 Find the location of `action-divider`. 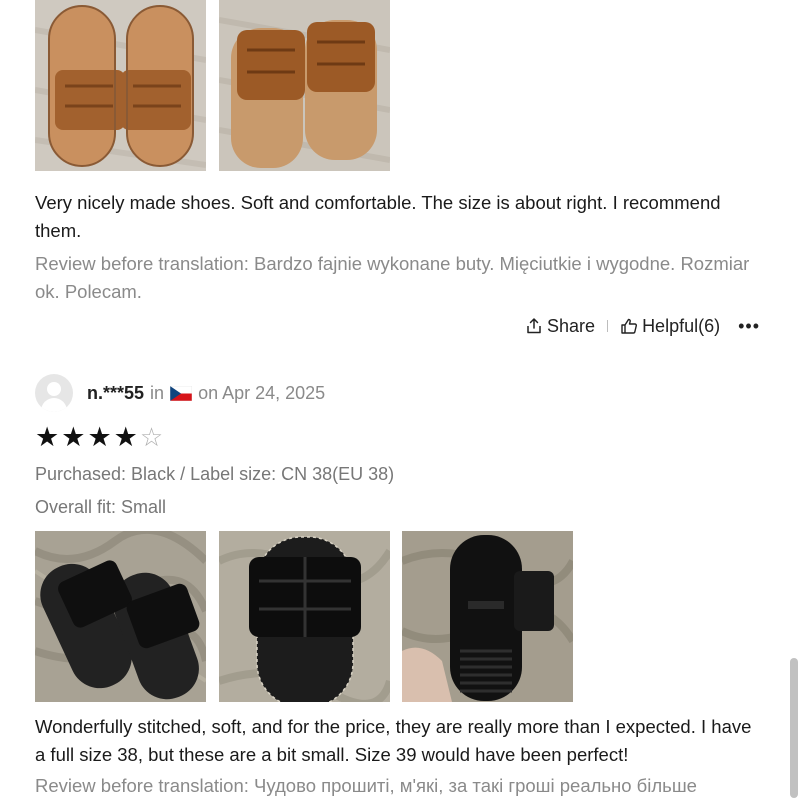

action-divider is located at coordinates (608, 326).